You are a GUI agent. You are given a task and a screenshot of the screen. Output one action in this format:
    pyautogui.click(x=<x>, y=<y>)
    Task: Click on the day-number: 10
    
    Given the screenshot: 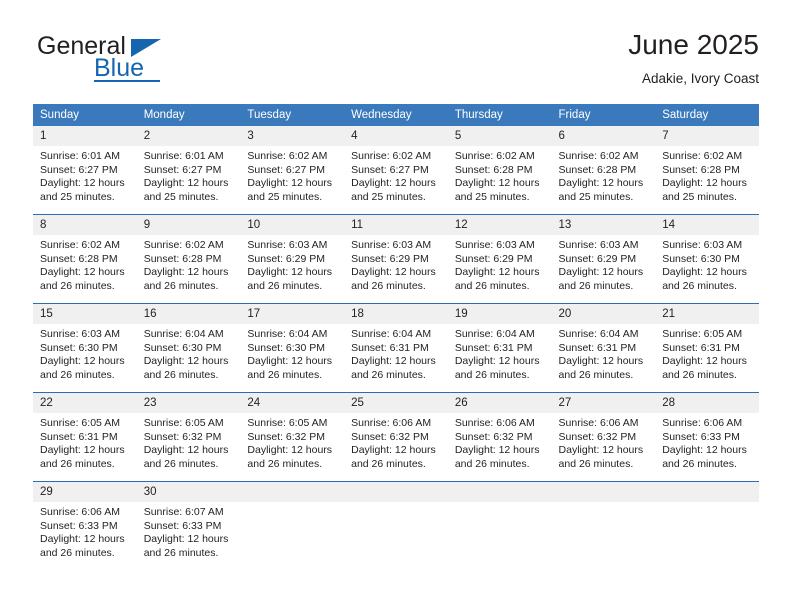 What is the action you would take?
    pyautogui.click(x=292, y=225)
    